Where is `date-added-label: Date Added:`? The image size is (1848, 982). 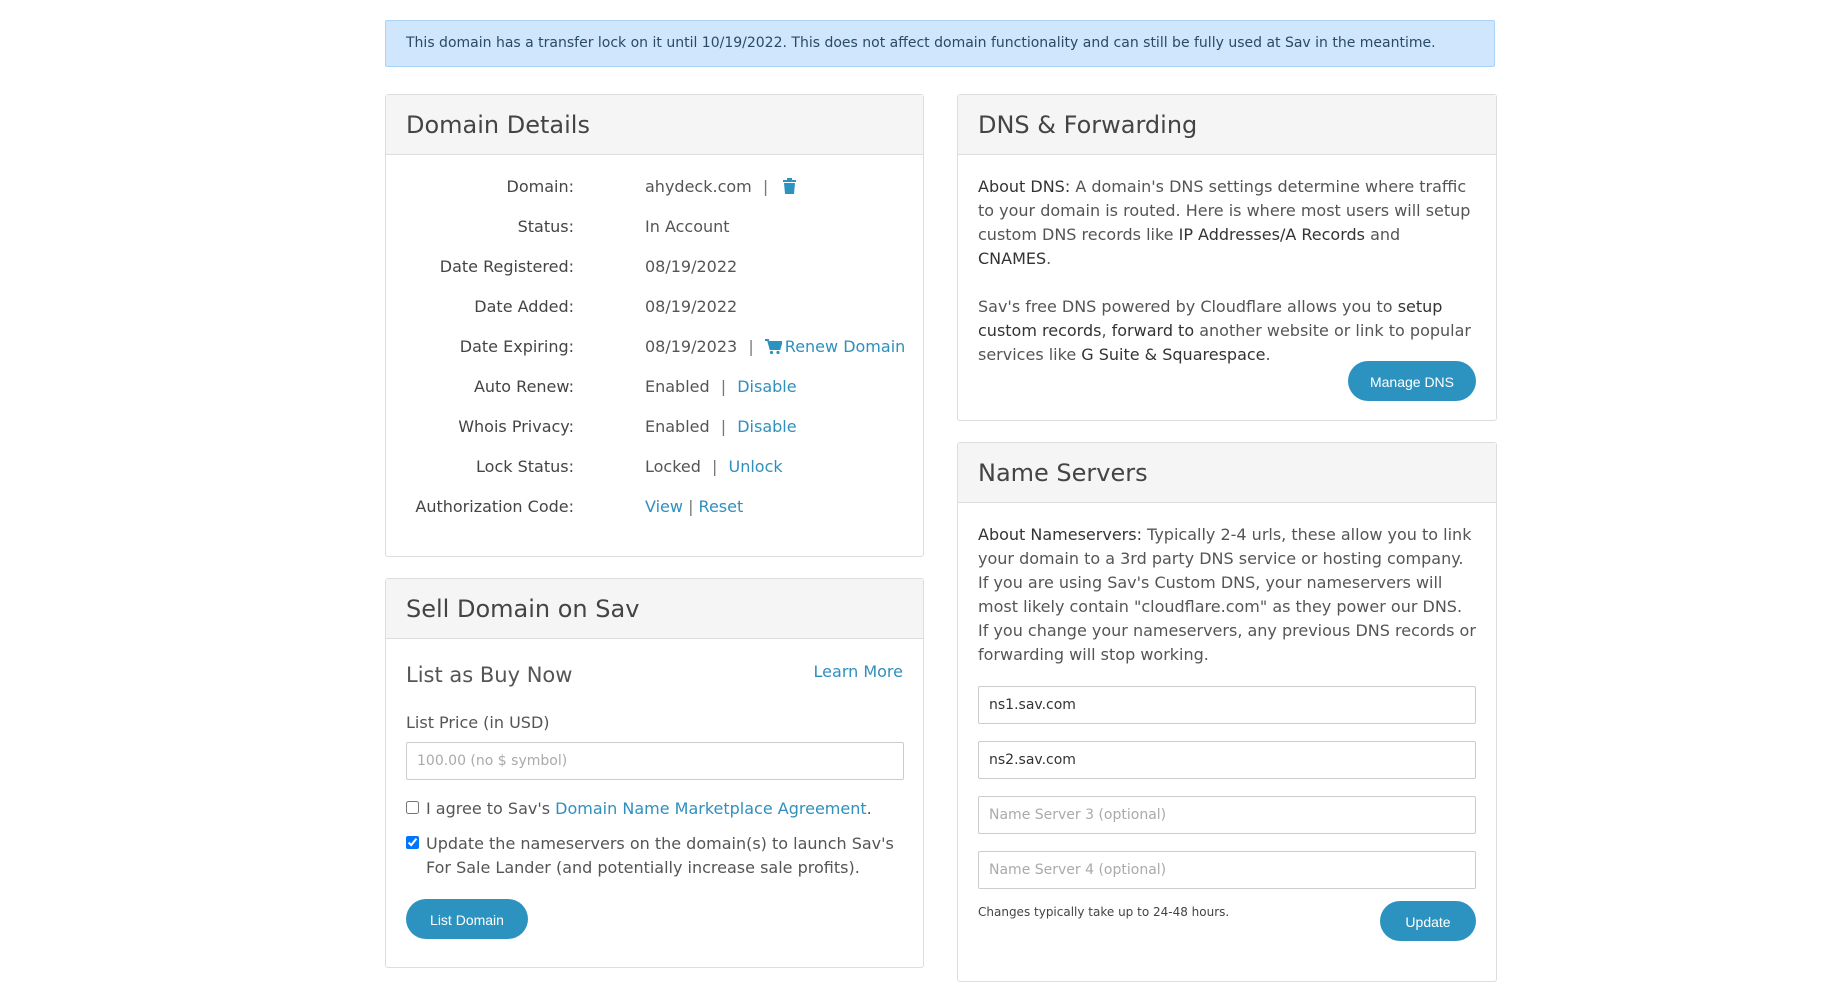 date-added-label: Date Added: is located at coordinates (524, 306).